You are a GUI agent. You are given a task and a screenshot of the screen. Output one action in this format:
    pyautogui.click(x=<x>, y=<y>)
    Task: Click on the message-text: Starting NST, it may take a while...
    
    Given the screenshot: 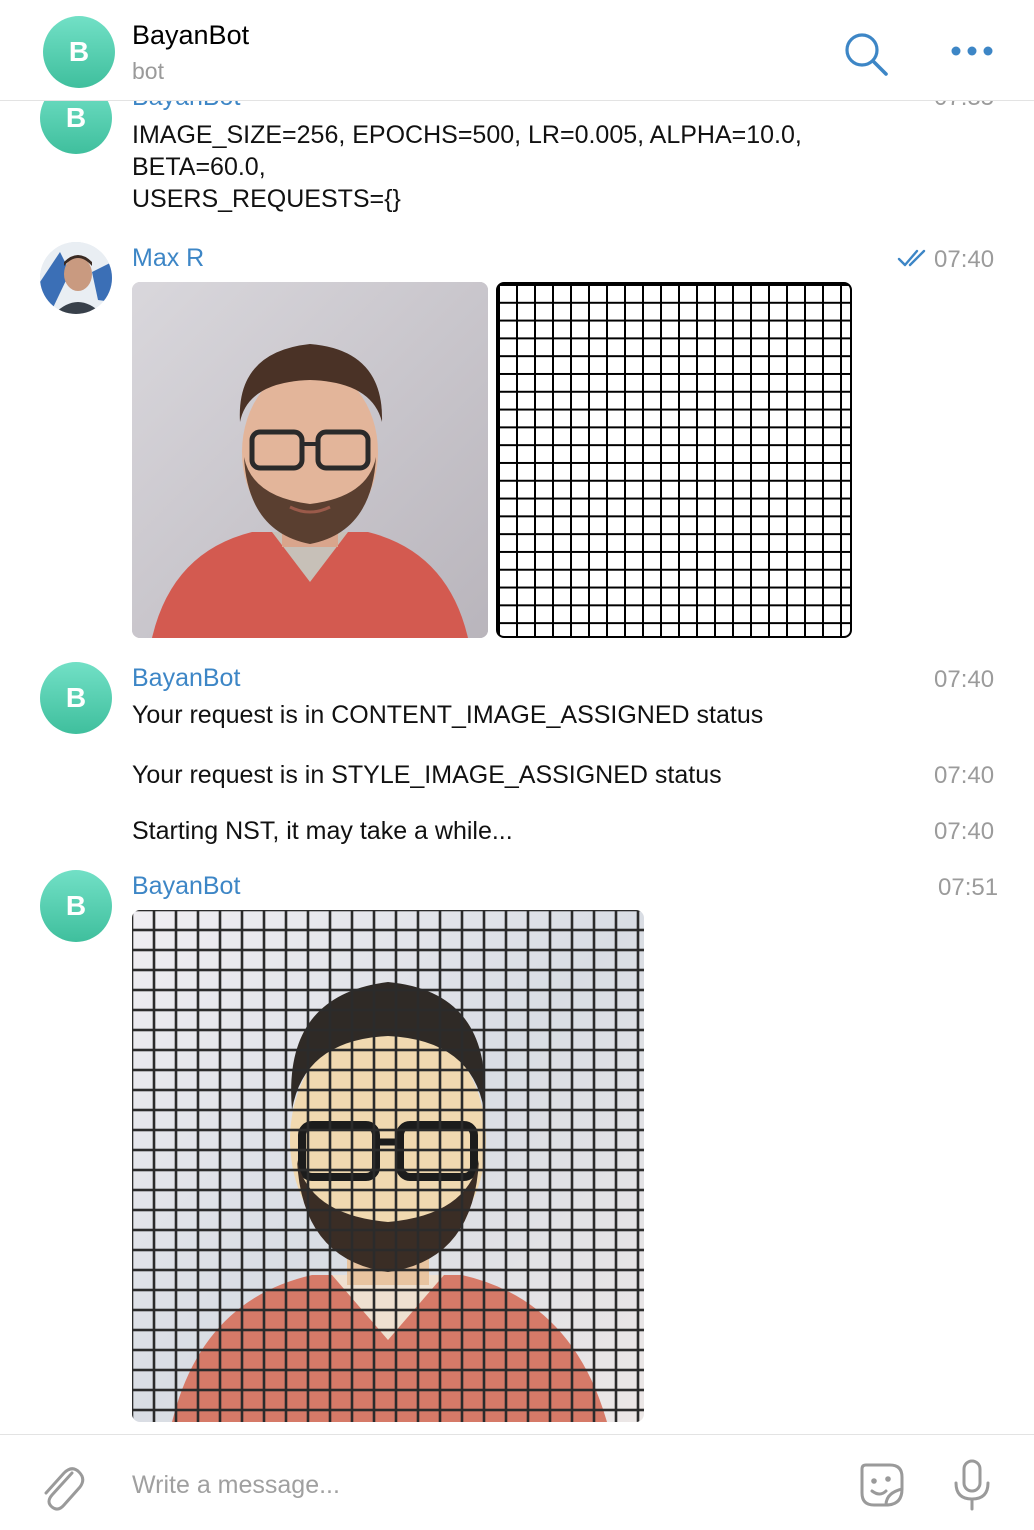 What is the action you would take?
    pyautogui.click(x=322, y=831)
    